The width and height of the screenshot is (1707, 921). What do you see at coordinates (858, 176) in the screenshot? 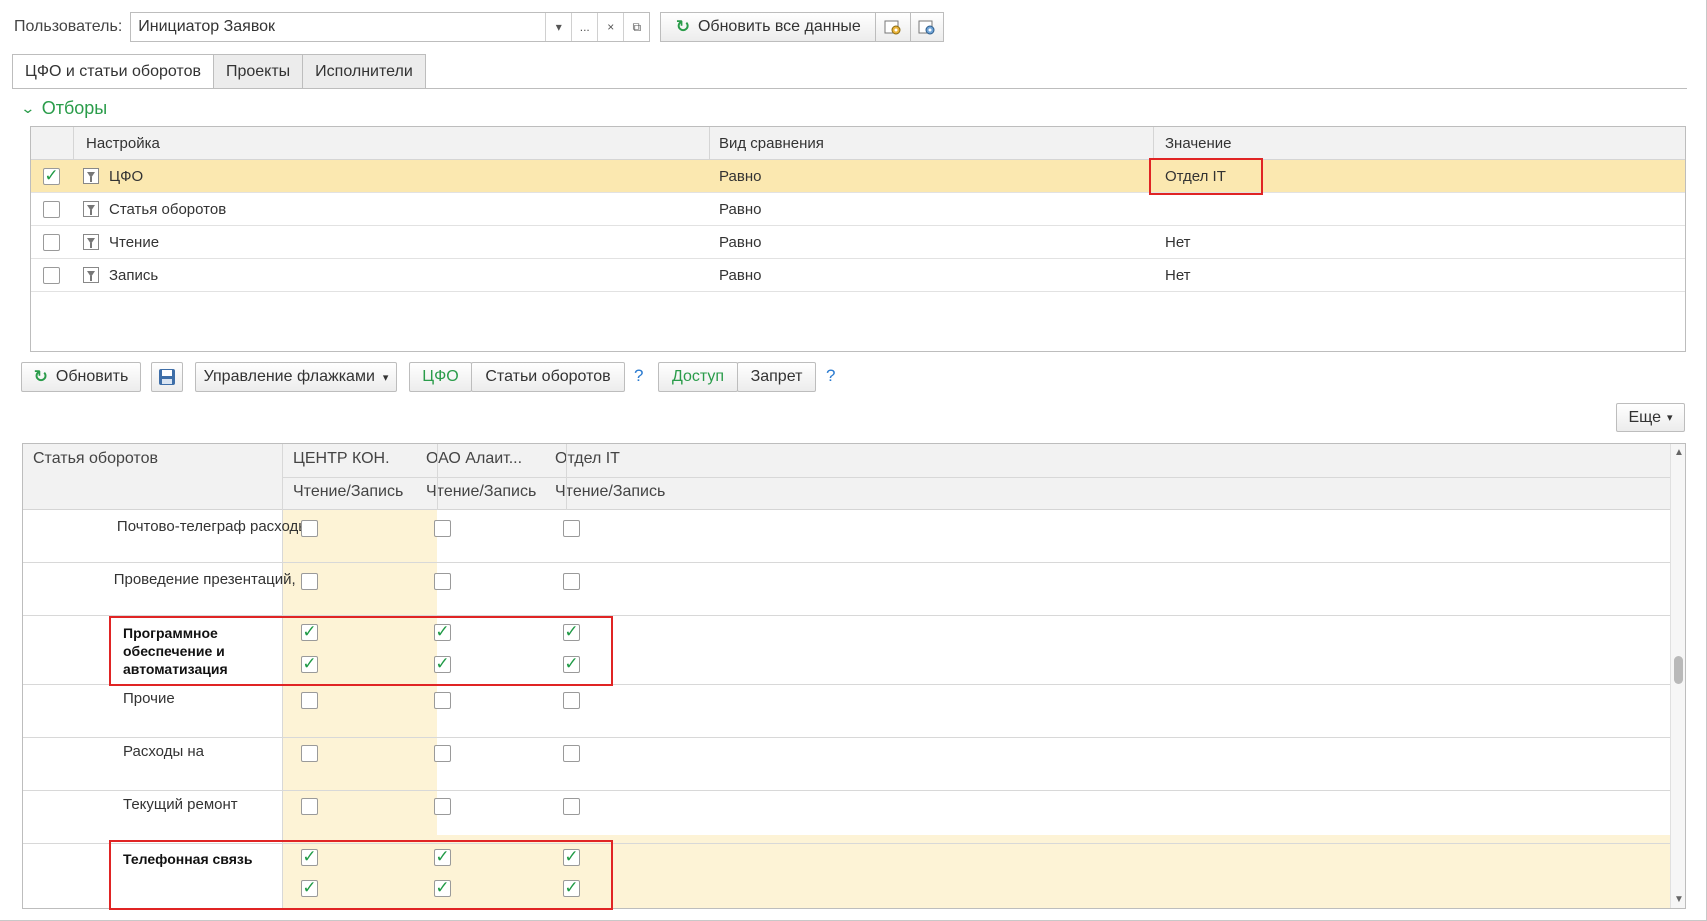
I see `filter-row-cfo: ✓ ЦФО Равно Отдел IT` at bounding box center [858, 176].